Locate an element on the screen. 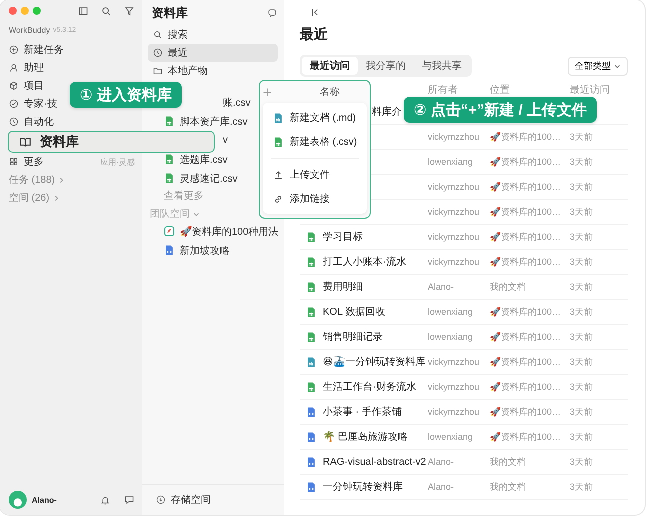 The width and height of the screenshot is (651, 526). column-header: 最近访问 is located at coordinates (590, 90).